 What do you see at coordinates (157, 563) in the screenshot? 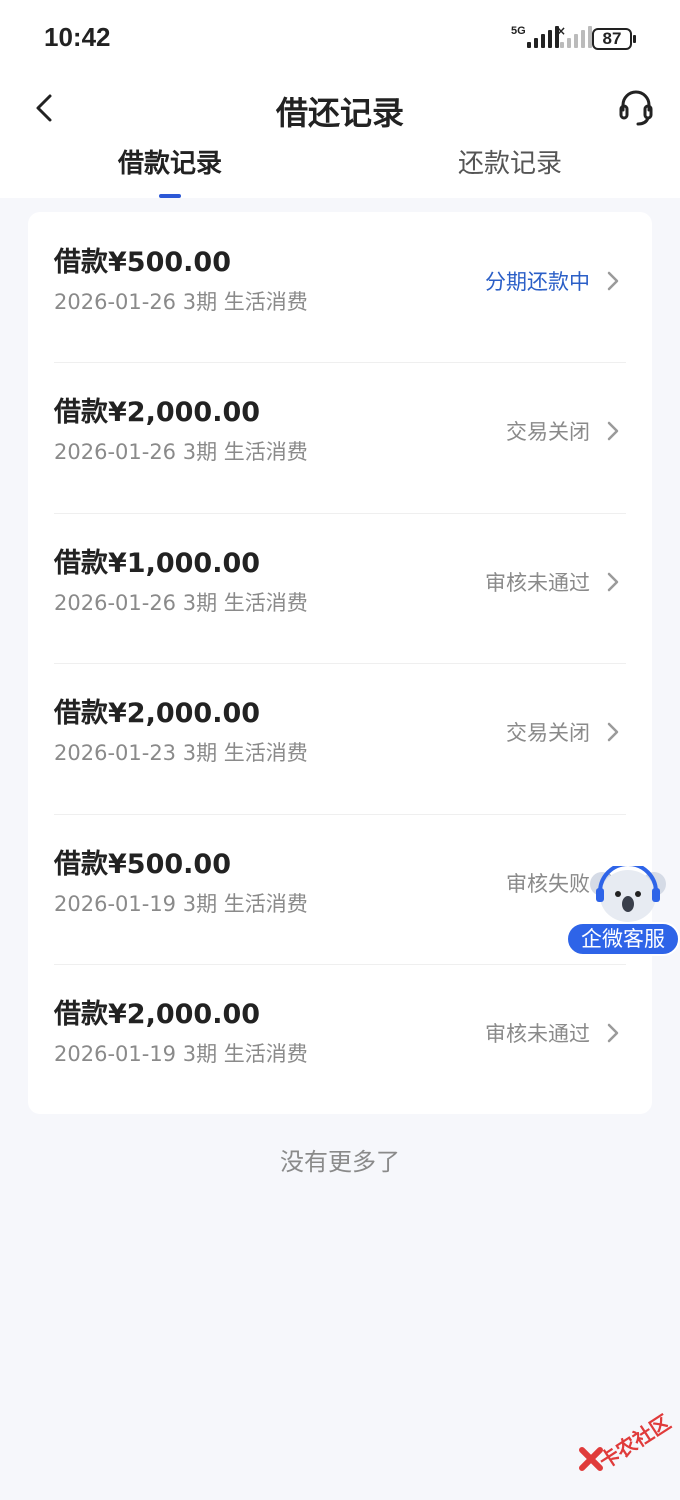
I see `loan-amount: 借款¥1,000.00` at bounding box center [157, 563].